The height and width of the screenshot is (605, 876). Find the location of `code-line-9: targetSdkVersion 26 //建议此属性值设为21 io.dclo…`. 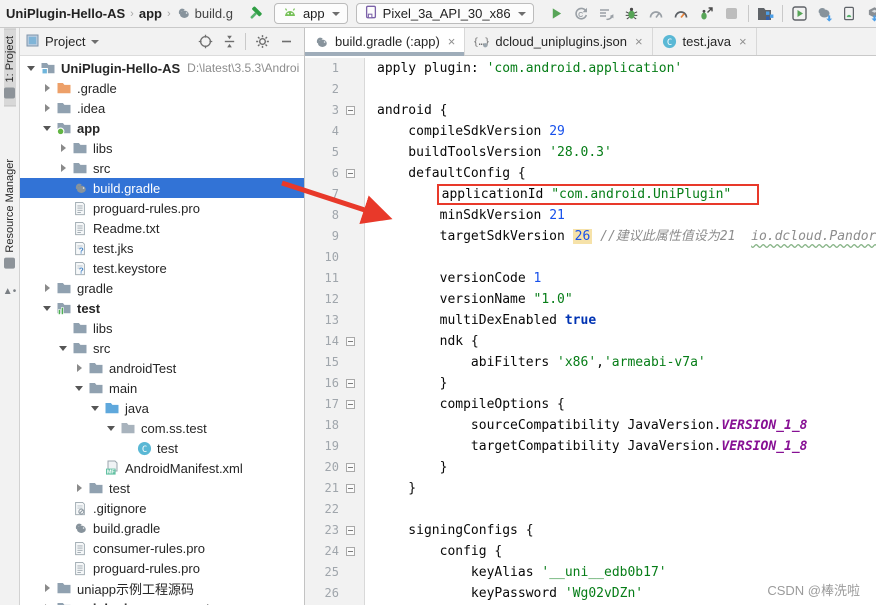

code-line-9: targetSdkVersion 26 //建议此属性值设为21 io.dclo… is located at coordinates (626, 236).